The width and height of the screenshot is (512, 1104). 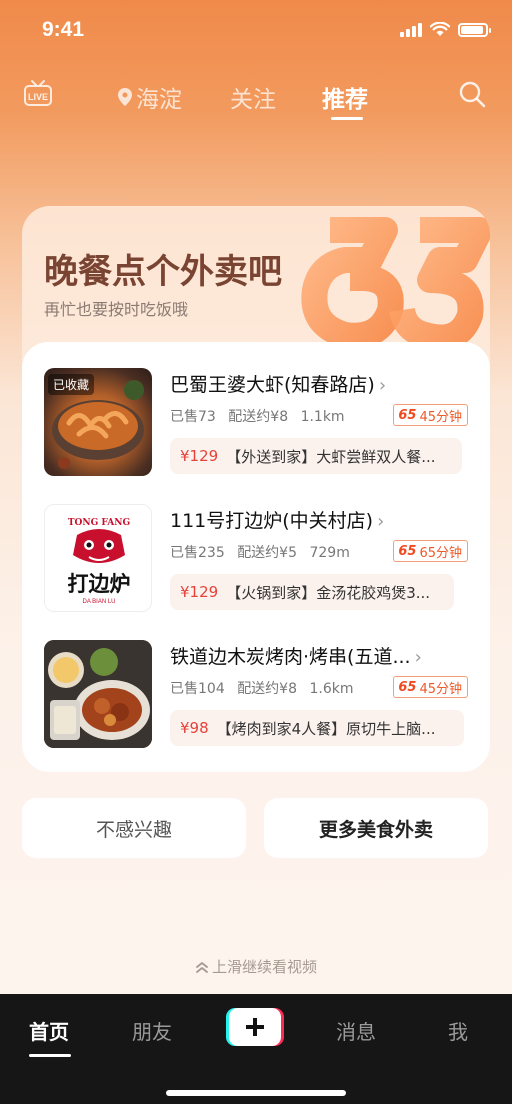 I want to click on live-button: LIVE, so click(x=38, y=96).